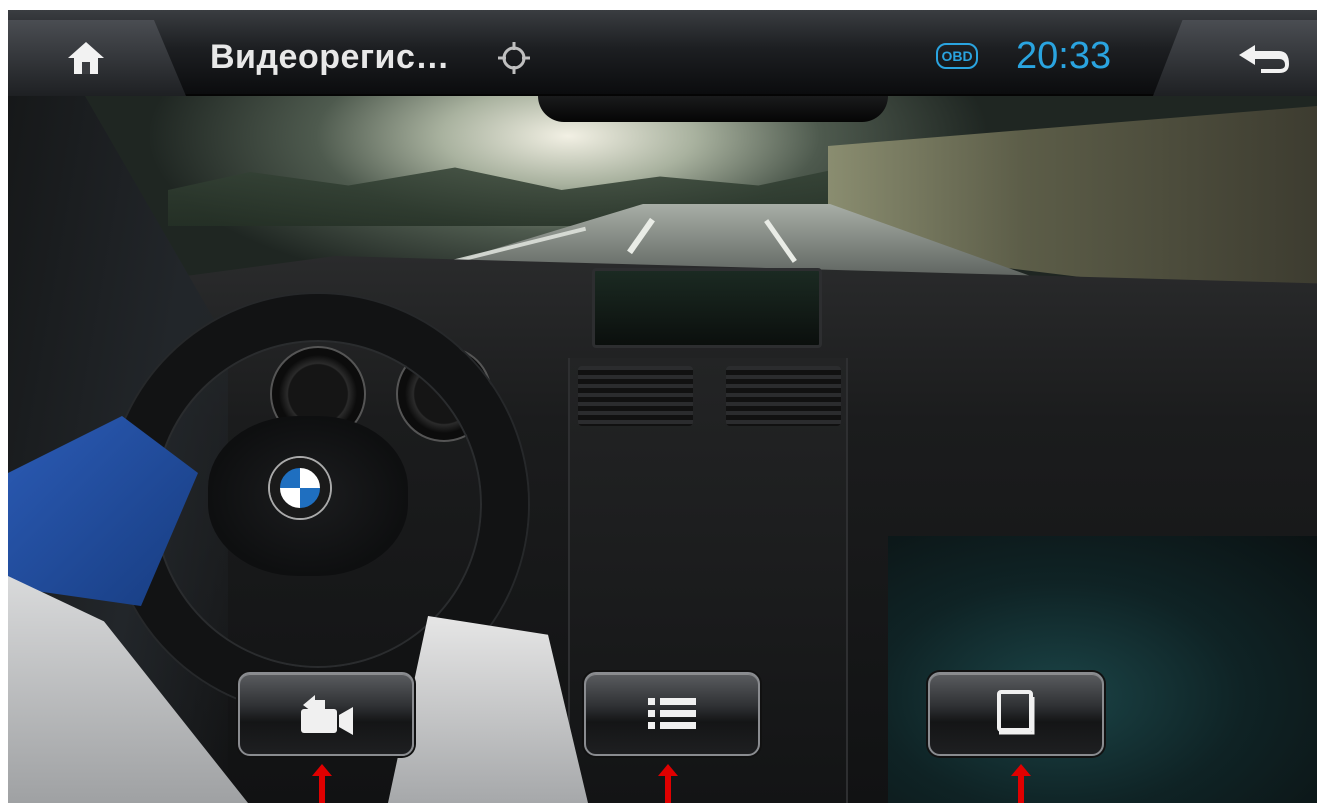 This screenshot has width=1325, height=803. I want to click on home-button, so click(97, 58).